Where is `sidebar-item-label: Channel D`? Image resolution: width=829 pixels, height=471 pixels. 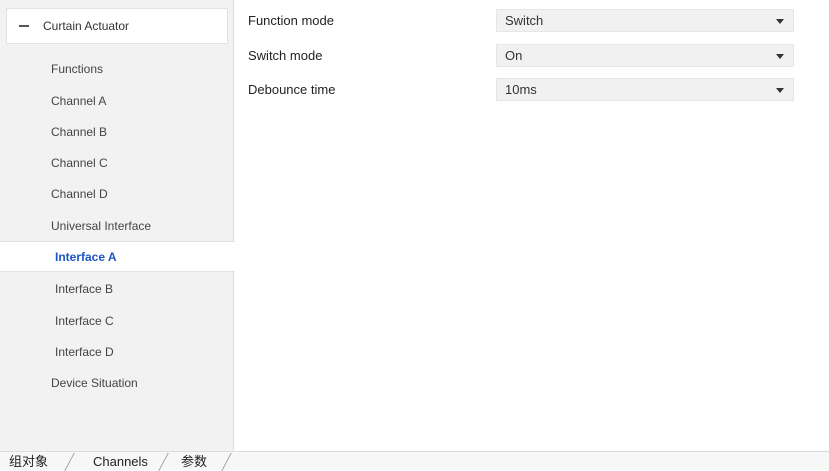 sidebar-item-label: Channel D is located at coordinates (79, 193).